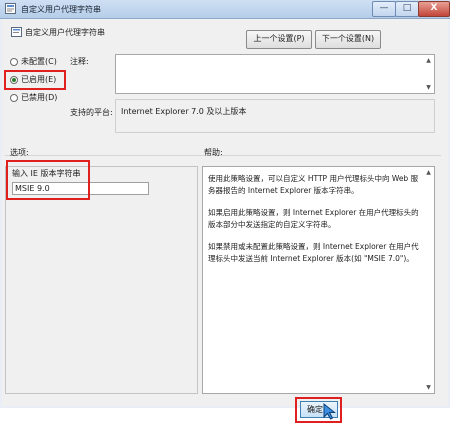 This screenshot has width=450, height=423. What do you see at coordinates (39, 97) in the screenshot?
I see `radio-label: 已禁用(D)` at bounding box center [39, 97].